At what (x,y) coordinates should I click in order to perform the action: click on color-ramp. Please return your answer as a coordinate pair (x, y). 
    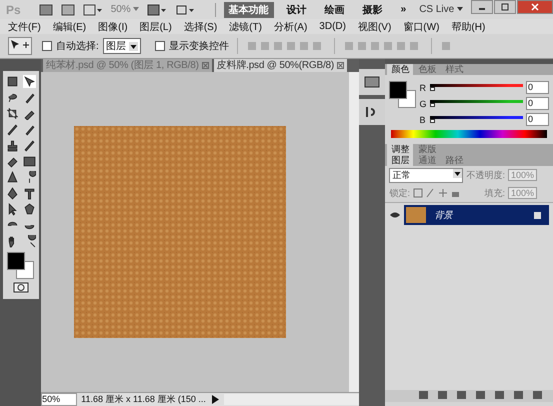
    Looking at the image, I should click on (469, 134).